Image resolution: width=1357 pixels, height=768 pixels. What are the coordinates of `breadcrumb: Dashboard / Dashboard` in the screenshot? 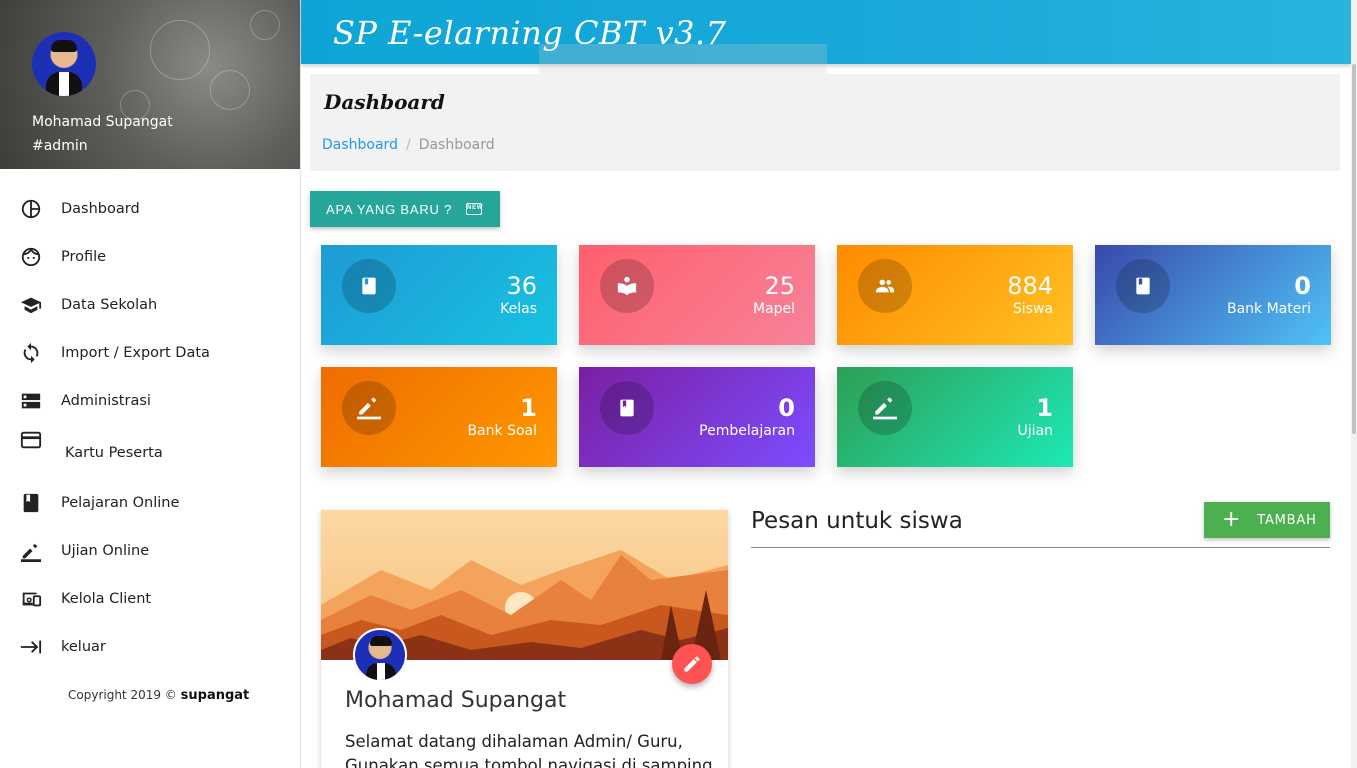 It's located at (408, 145).